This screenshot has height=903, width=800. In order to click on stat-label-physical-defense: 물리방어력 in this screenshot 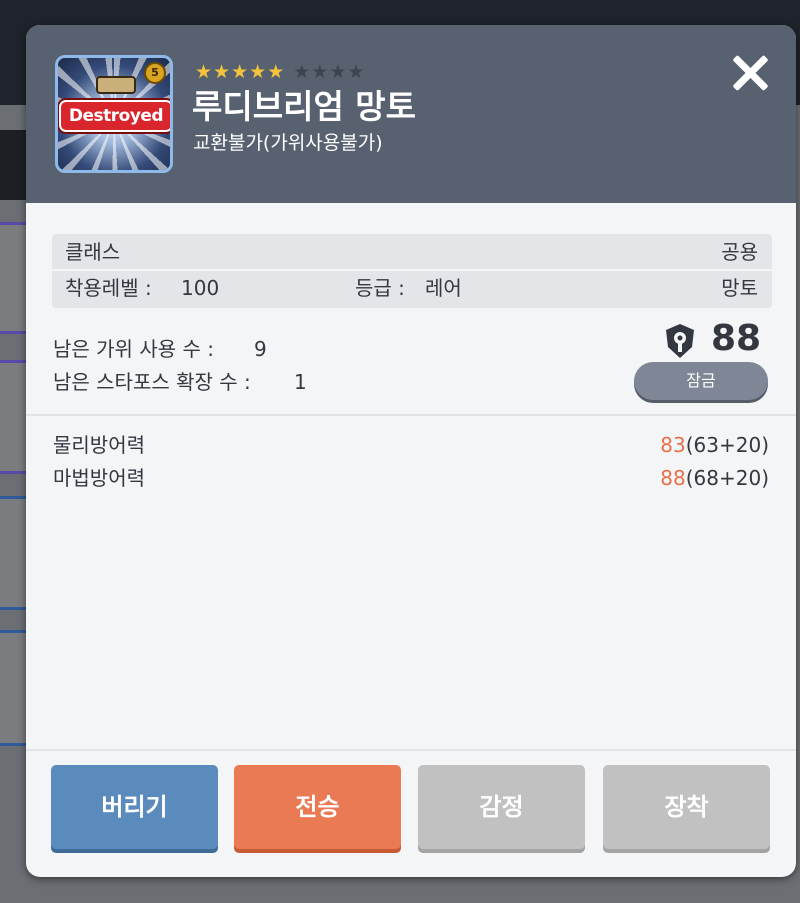, I will do `click(99, 445)`.